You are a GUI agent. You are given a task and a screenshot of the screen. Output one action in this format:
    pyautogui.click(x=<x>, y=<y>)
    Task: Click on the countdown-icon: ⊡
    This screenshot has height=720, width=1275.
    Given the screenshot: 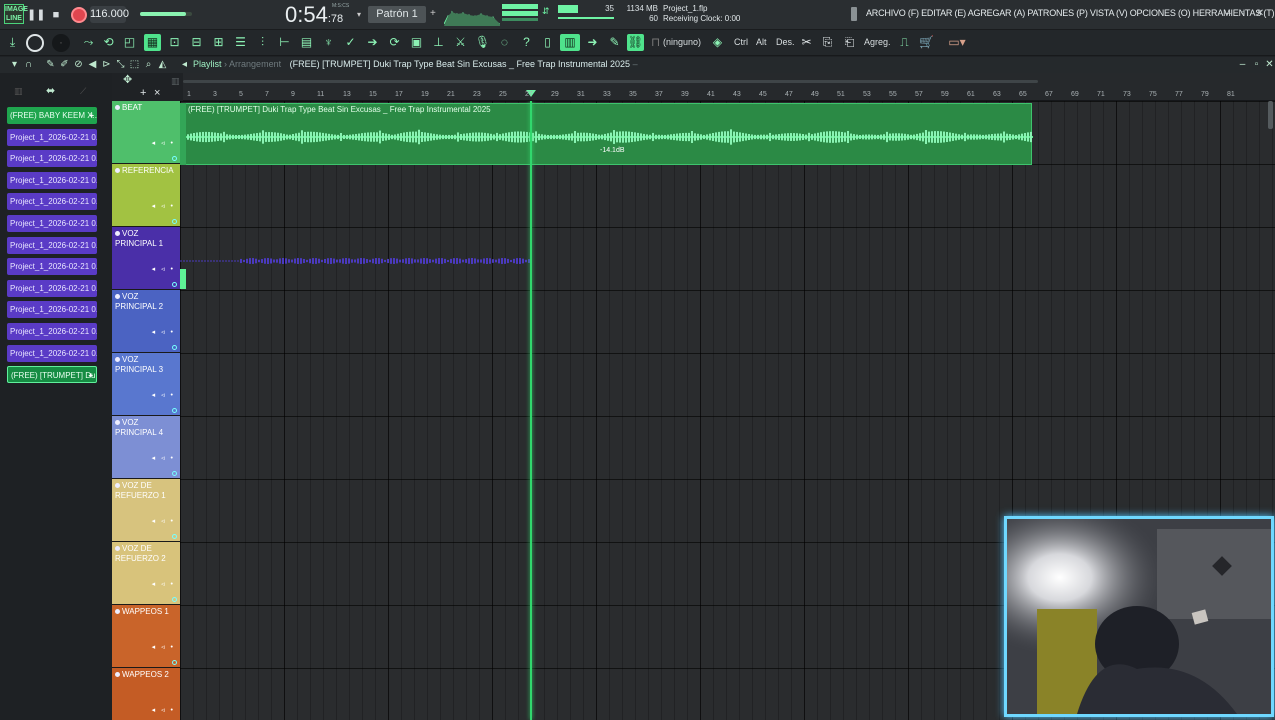 What is the action you would take?
    pyautogui.click(x=174, y=42)
    